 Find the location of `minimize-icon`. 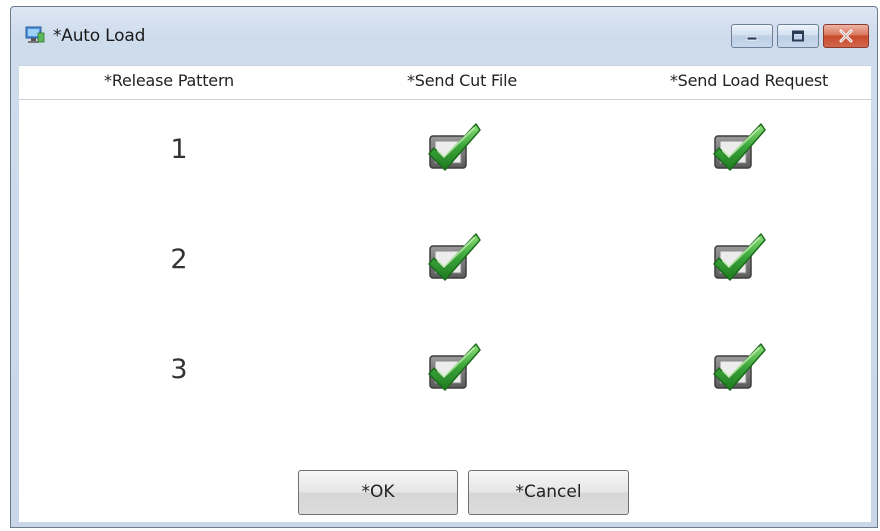

minimize-icon is located at coordinates (752, 38).